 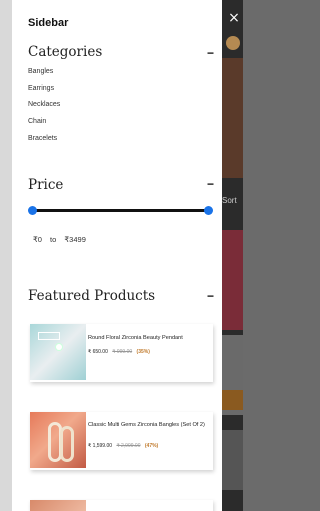 I want to click on price-slider-min-handle, so click(x=32, y=210).